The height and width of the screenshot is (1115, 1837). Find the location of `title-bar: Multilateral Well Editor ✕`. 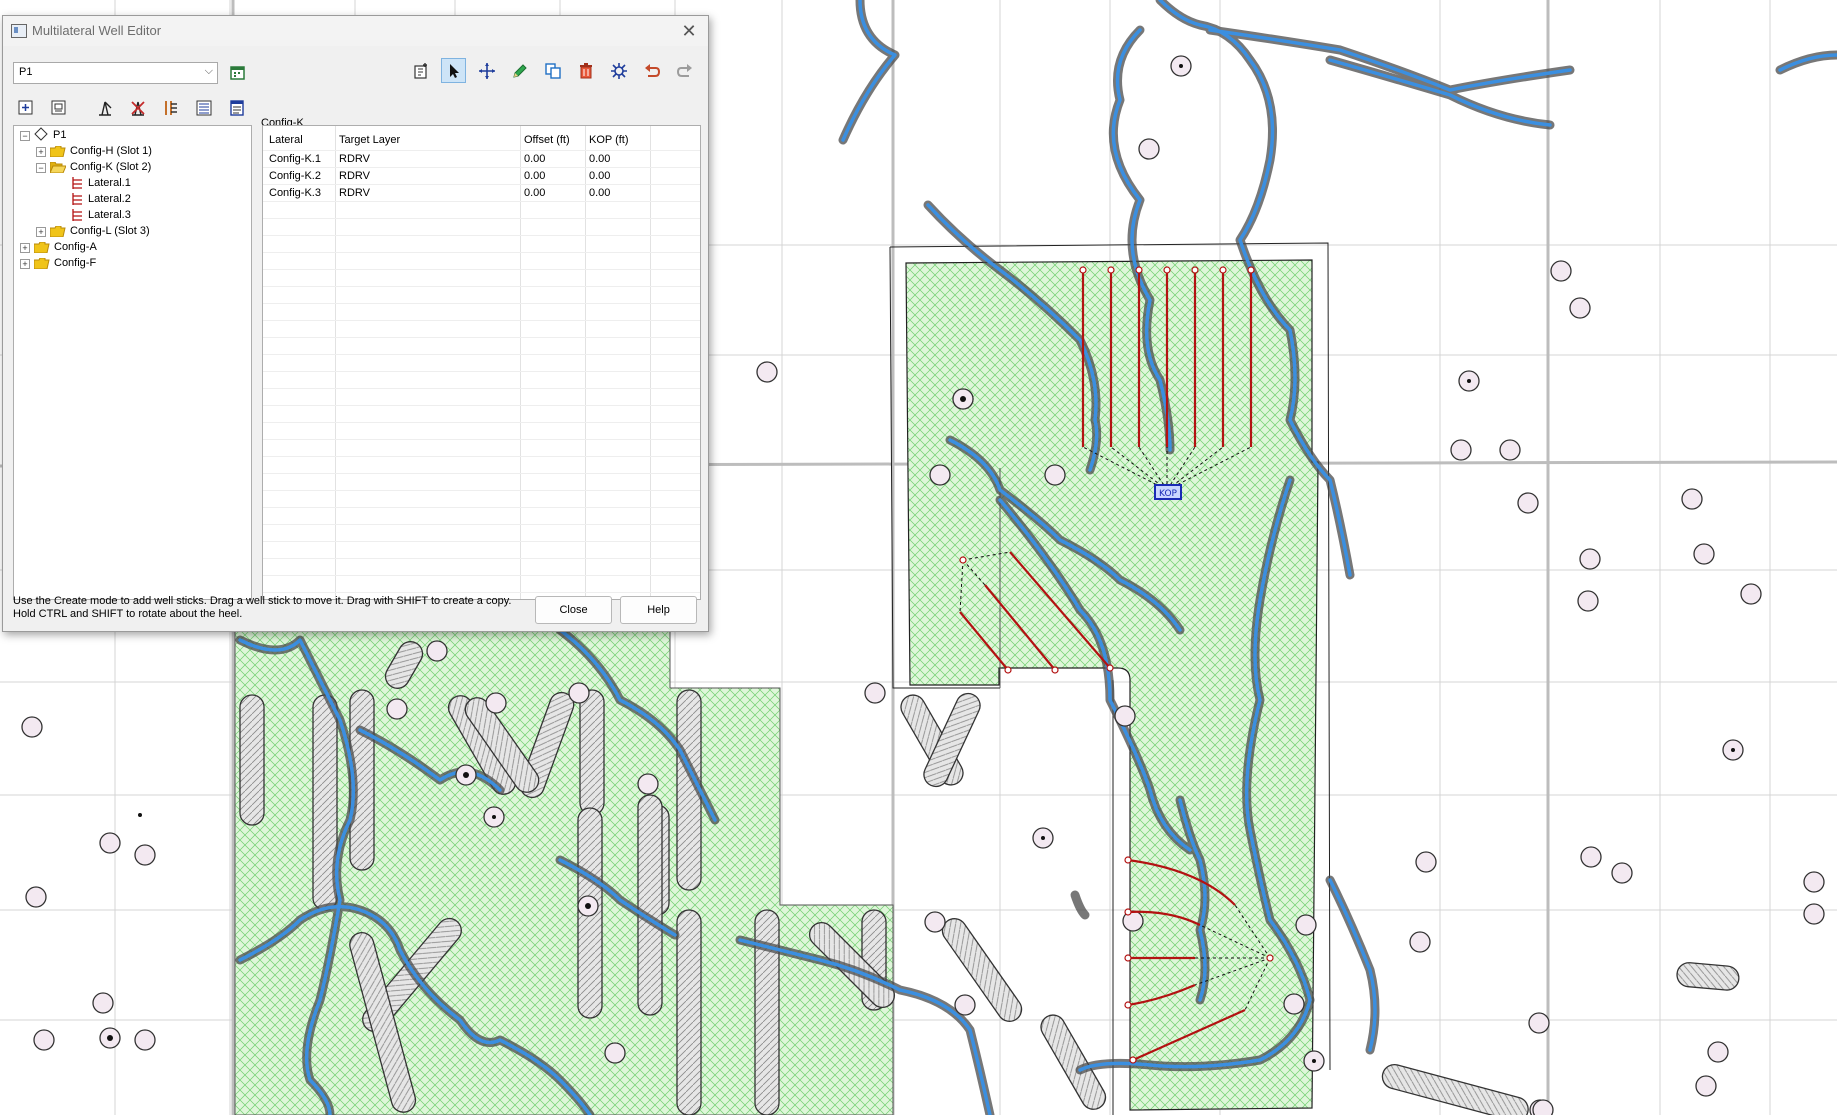

title-bar: Multilateral Well Editor ✕ is located at coordinates (355, 31).